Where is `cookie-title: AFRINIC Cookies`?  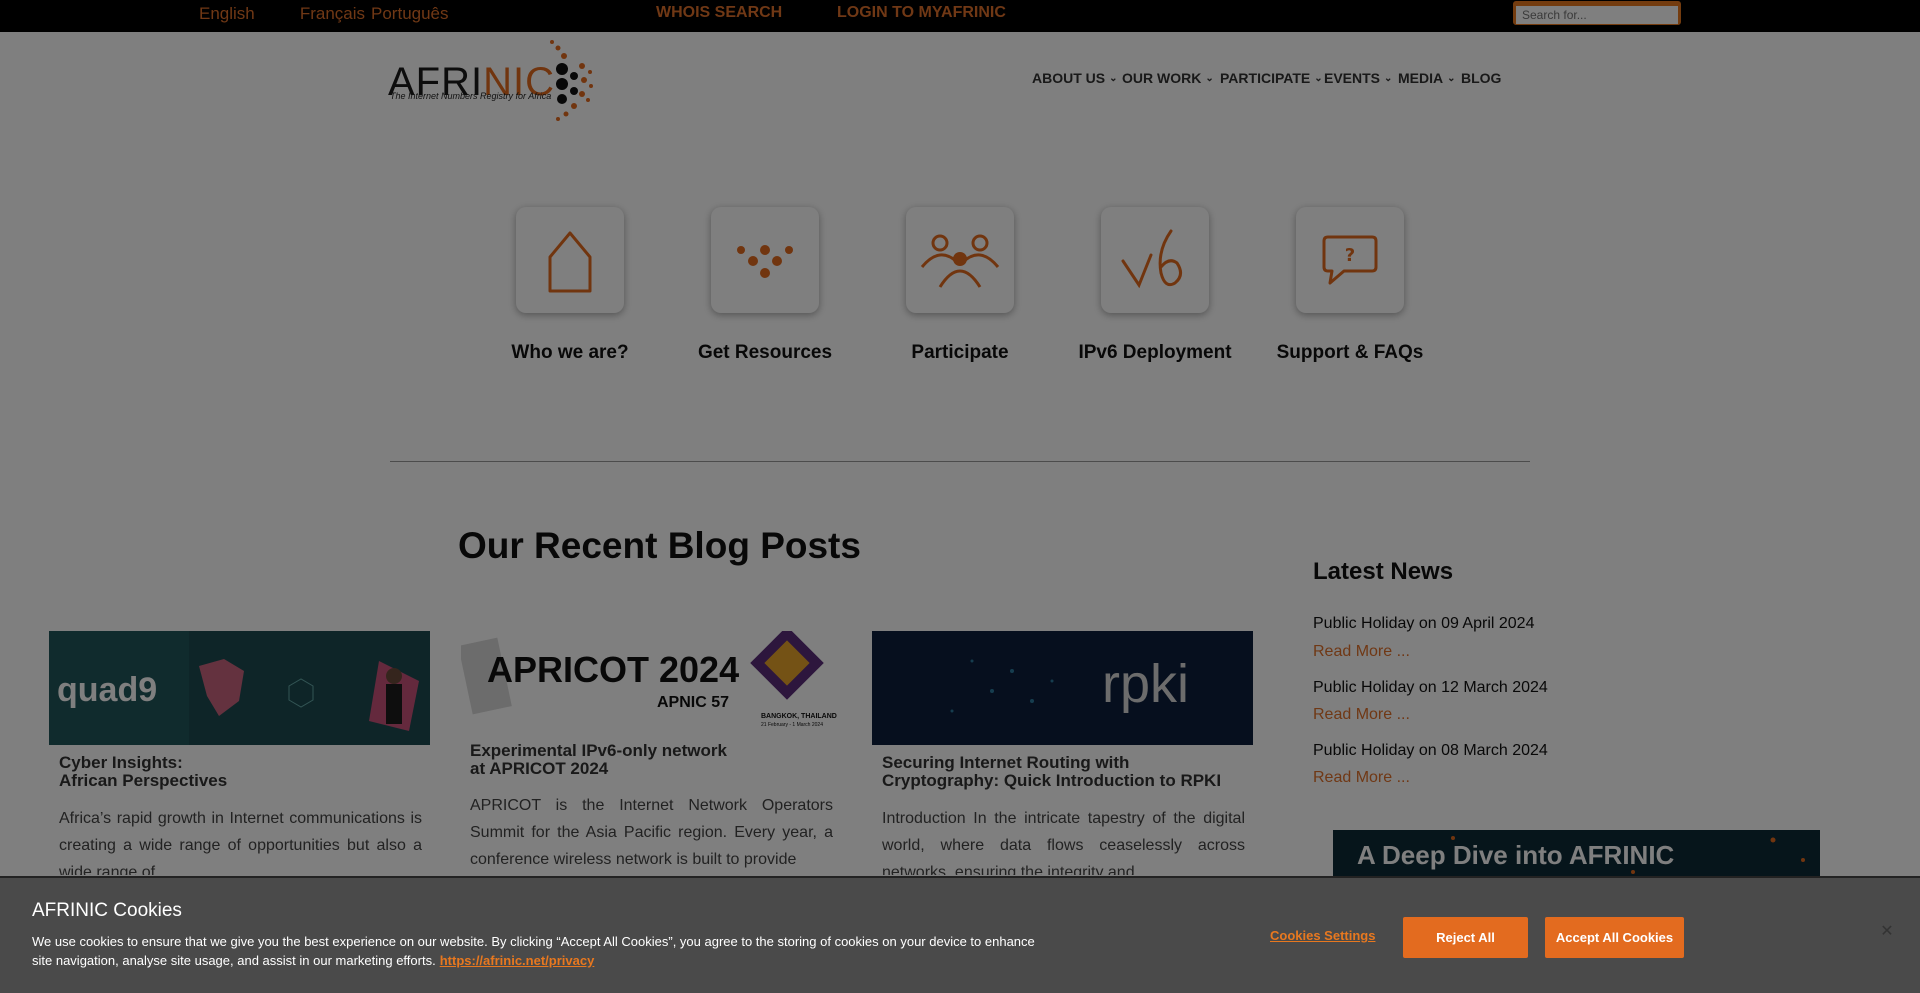 cookie-title: AFRINIC Cookies is located at coordinates (107, 910).